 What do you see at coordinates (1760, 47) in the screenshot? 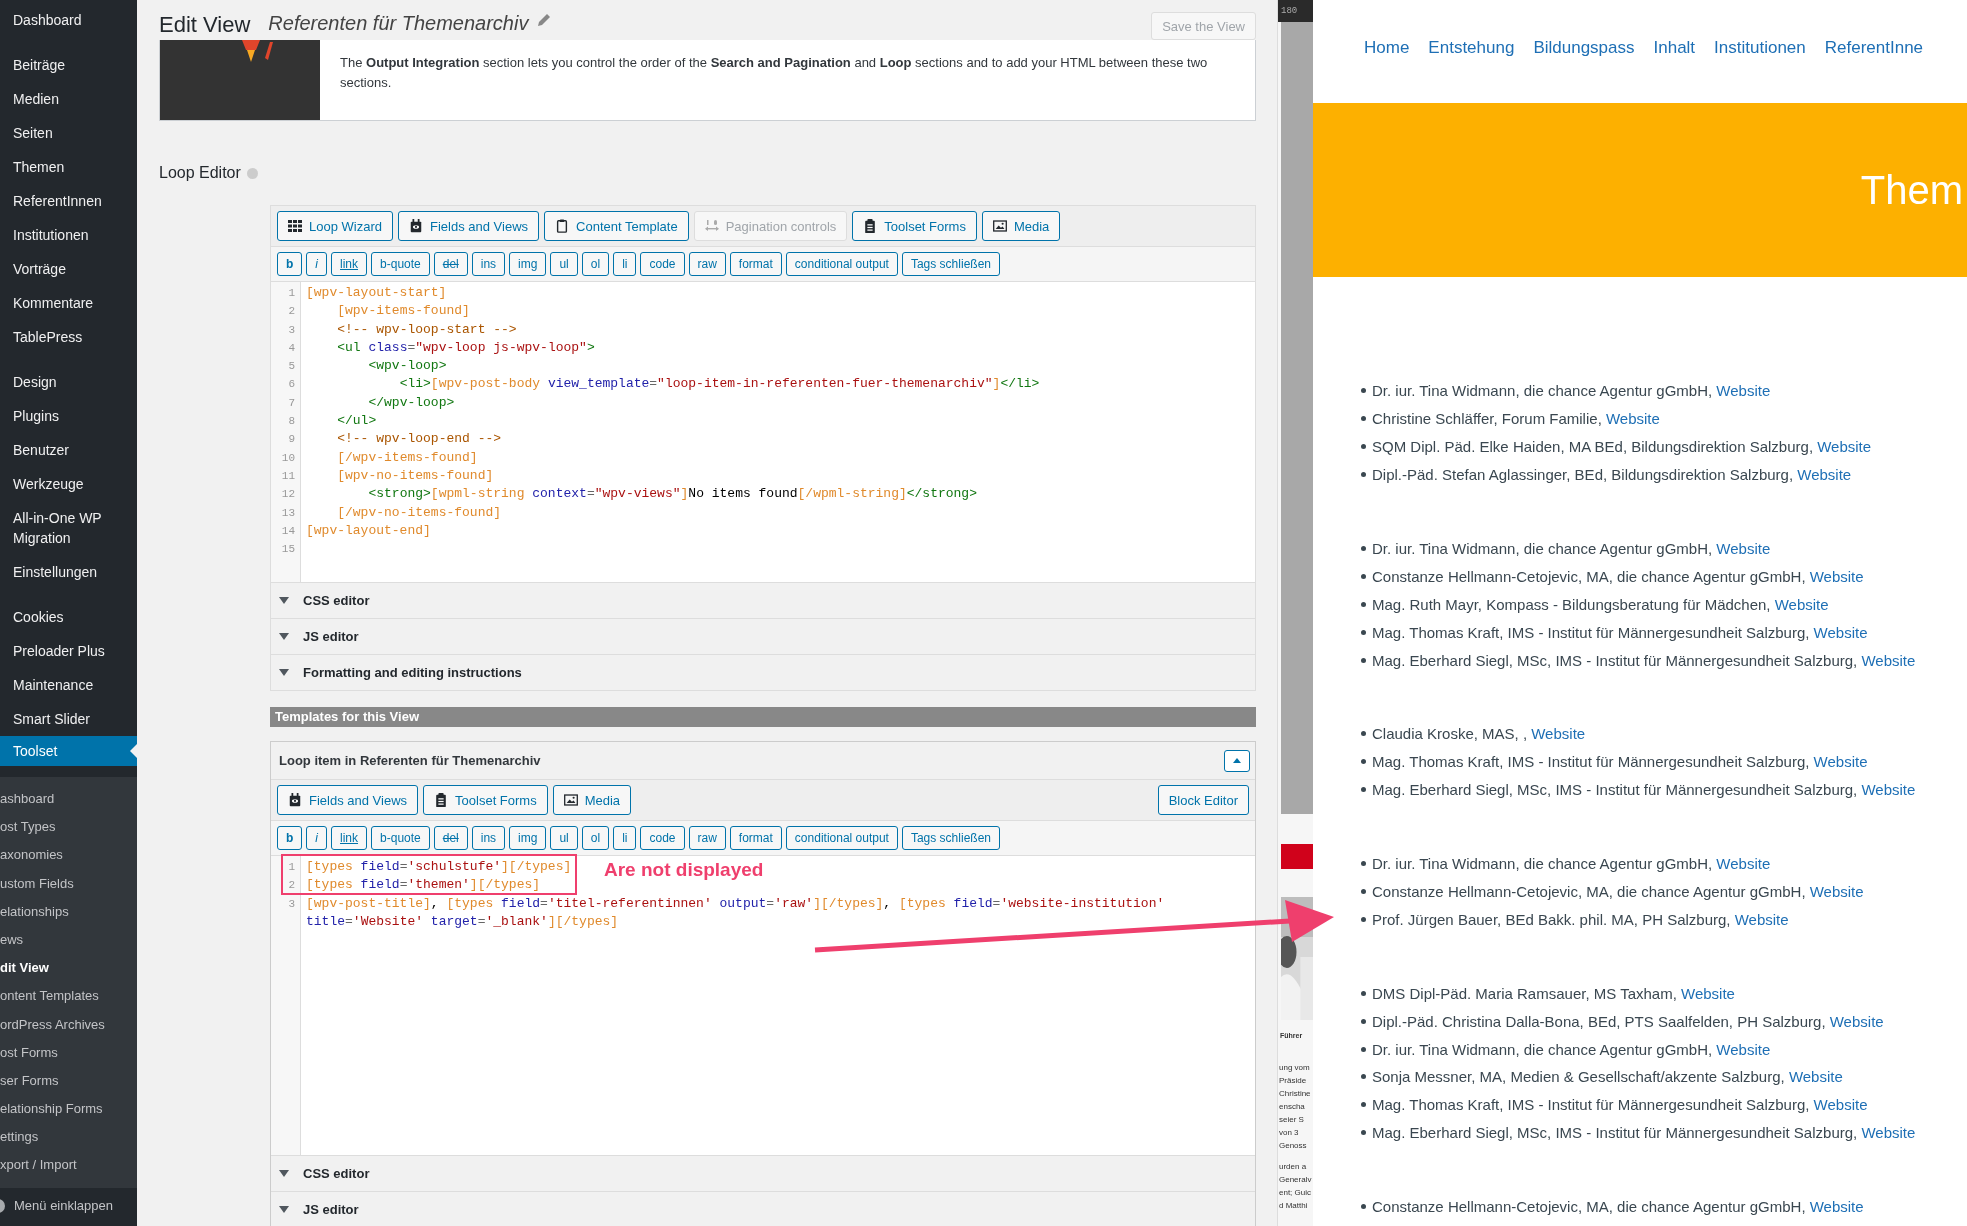
I see `nav-link: Institutionen` at bounding box center [1760, 47].